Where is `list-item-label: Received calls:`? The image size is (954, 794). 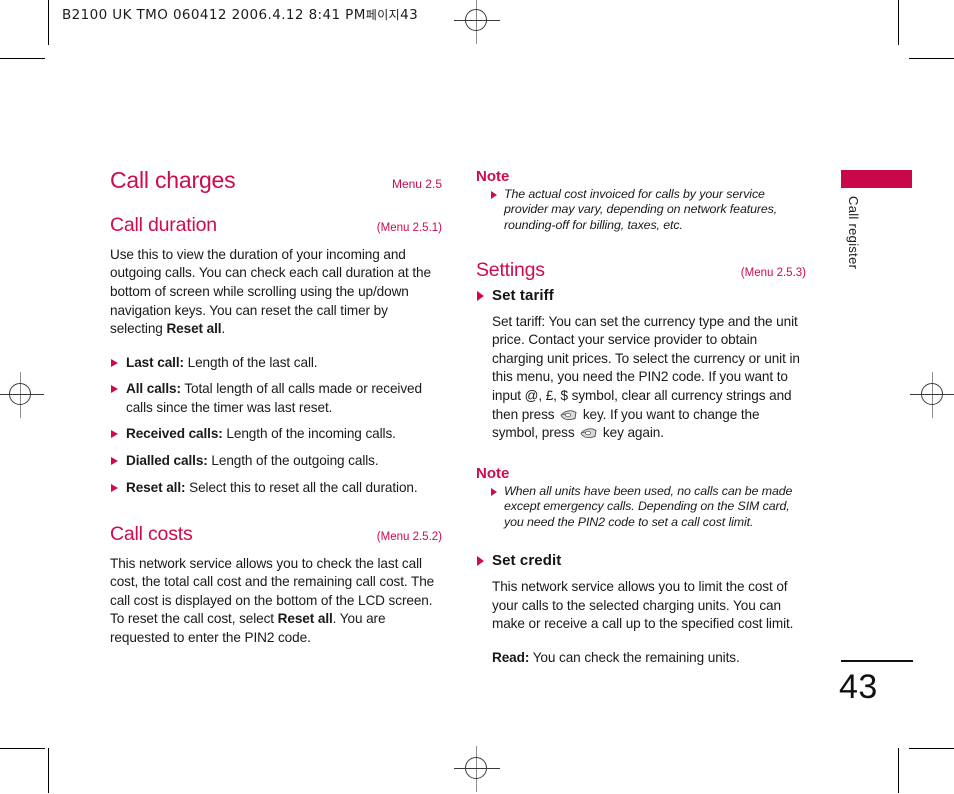 list-item-label: Received calls: is located at coordinates (174, 434).